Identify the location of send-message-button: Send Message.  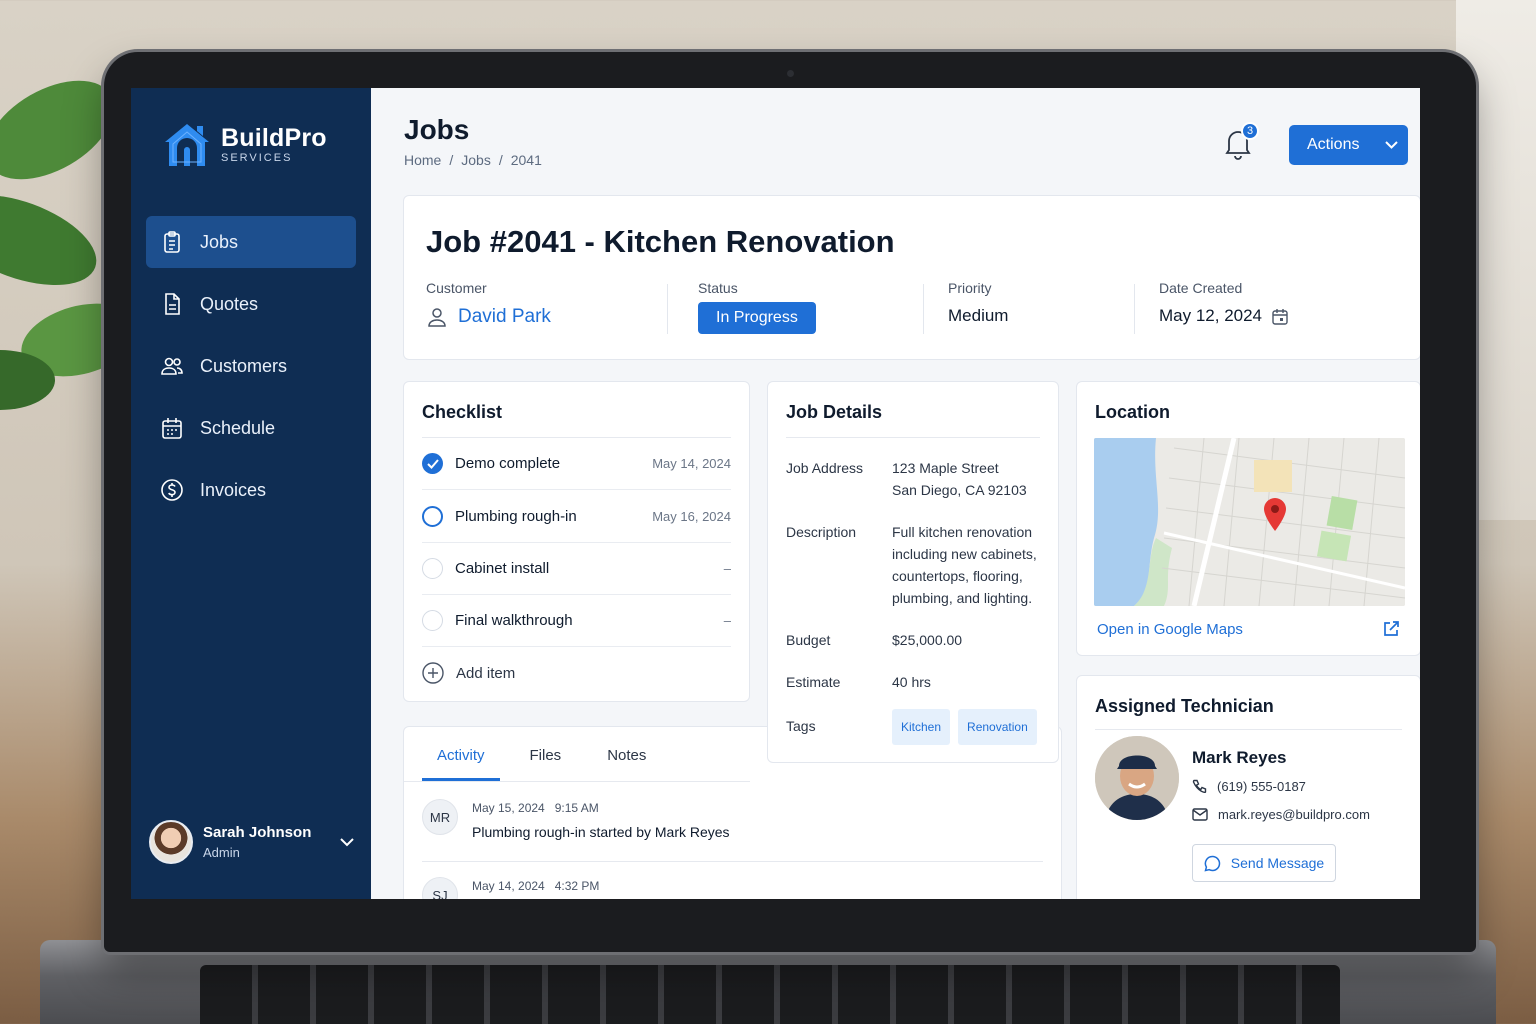
(1264, 863).